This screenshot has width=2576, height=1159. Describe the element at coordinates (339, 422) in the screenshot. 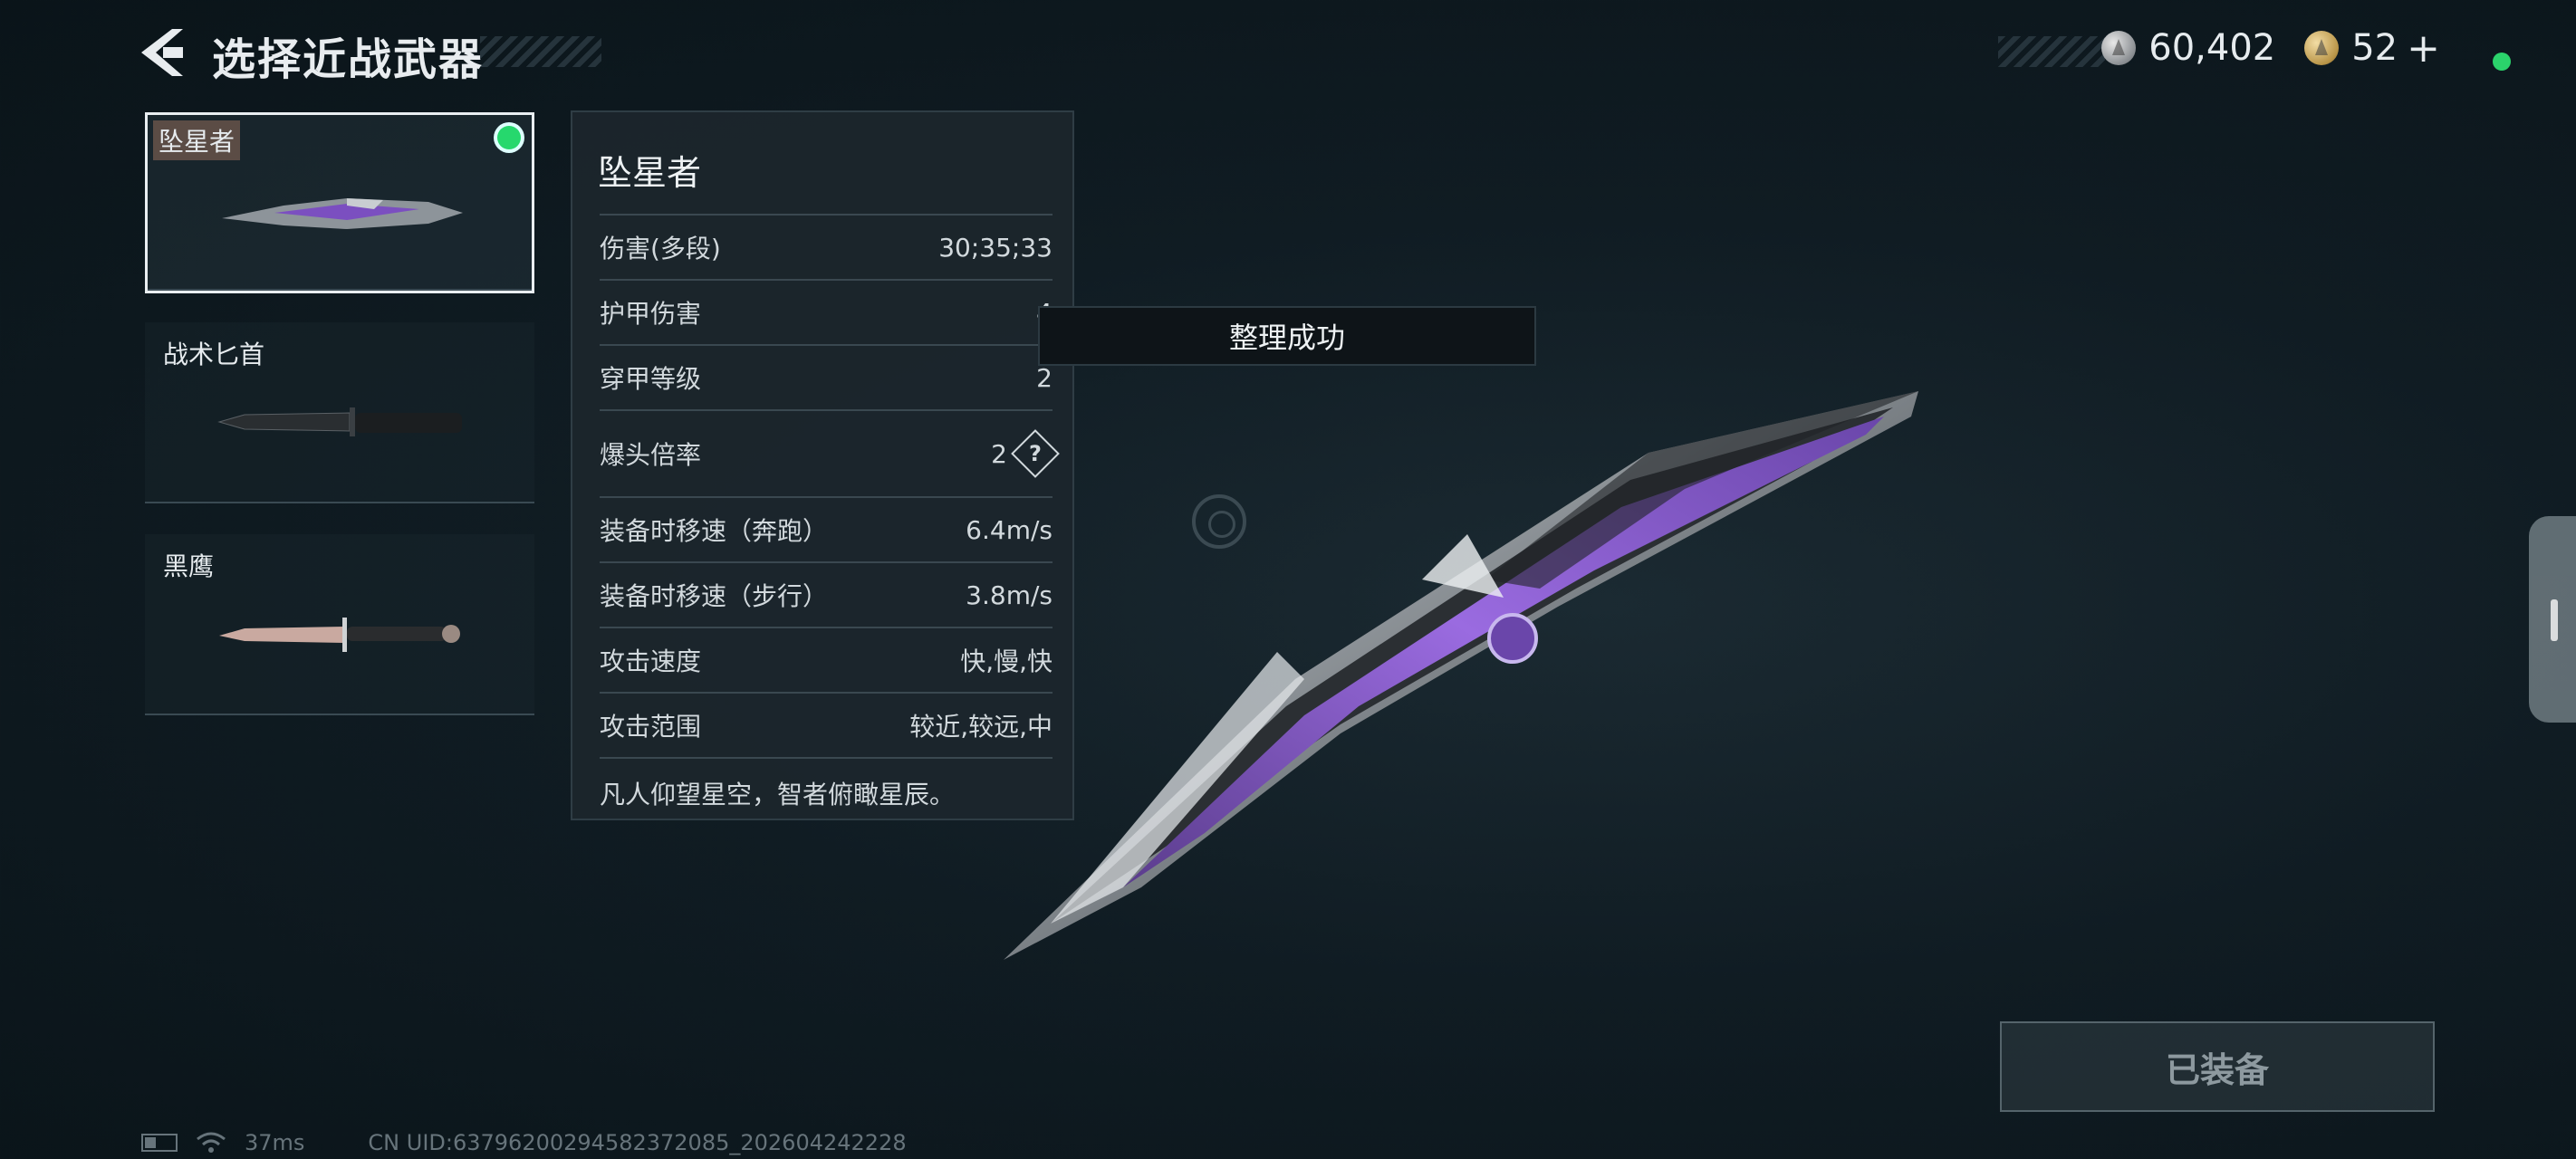

I see `tactical-dagger-thumbnail` at that location.